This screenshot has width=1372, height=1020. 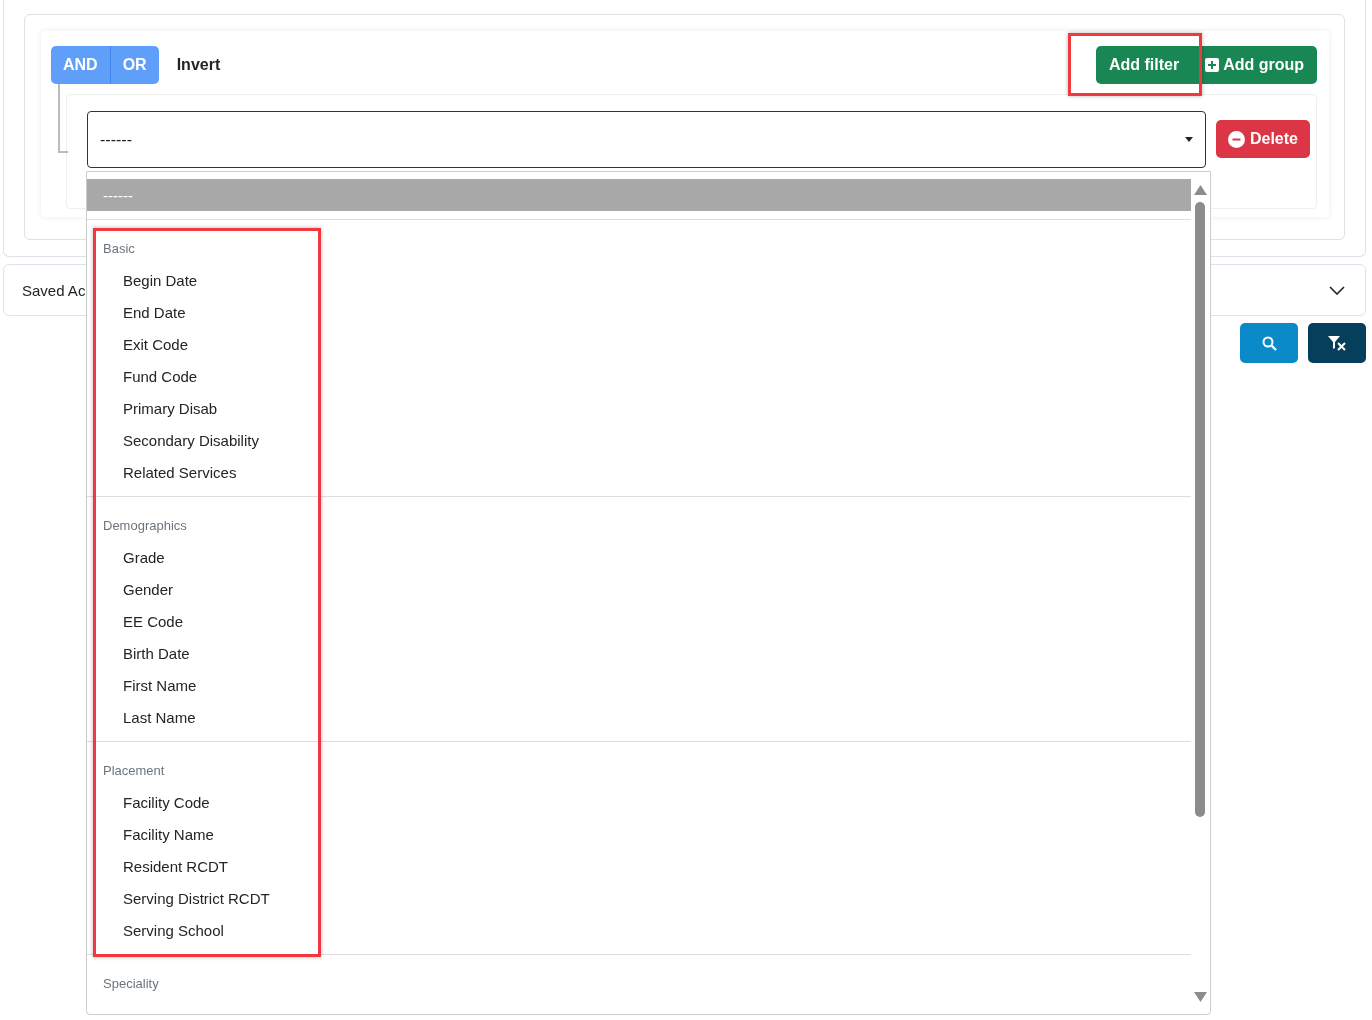 What do you see at coordinates (639, 834) in the screenshot?
I see `dropdown-option: Facility Name` at bounding box center [639, 834].